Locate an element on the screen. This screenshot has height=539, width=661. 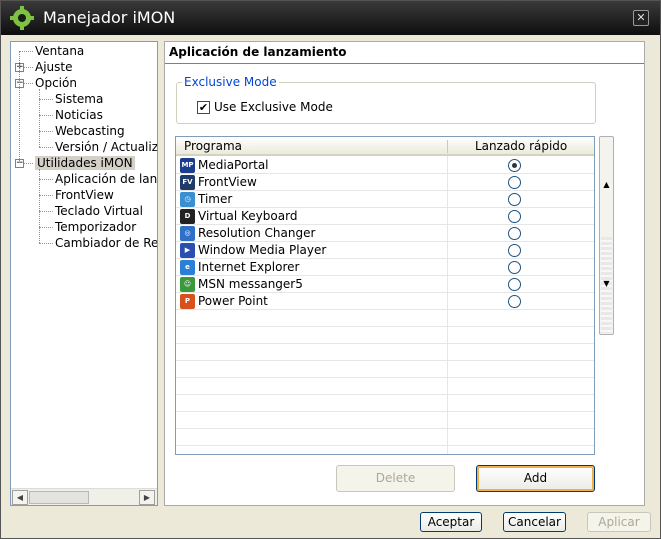
tree-item: FrontView is located at coordinates (84, 195).